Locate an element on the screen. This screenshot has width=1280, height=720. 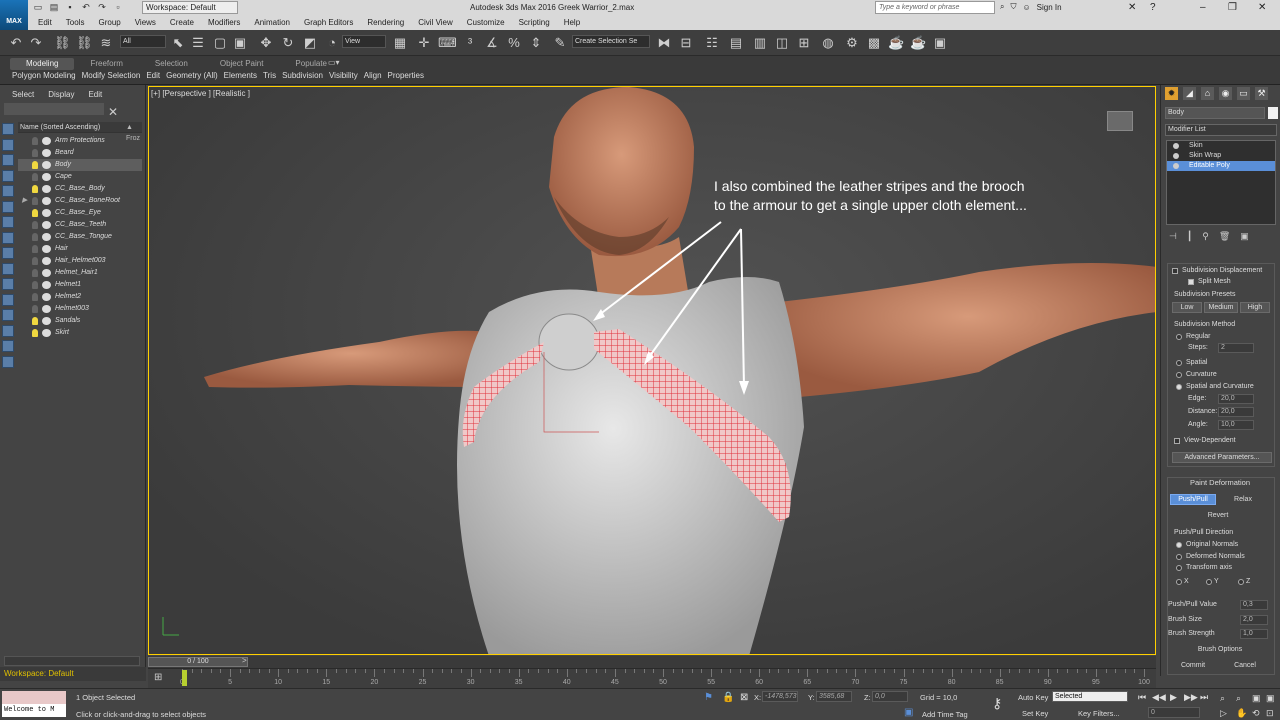
current-frame-marker is located at coordinates (184, 678).